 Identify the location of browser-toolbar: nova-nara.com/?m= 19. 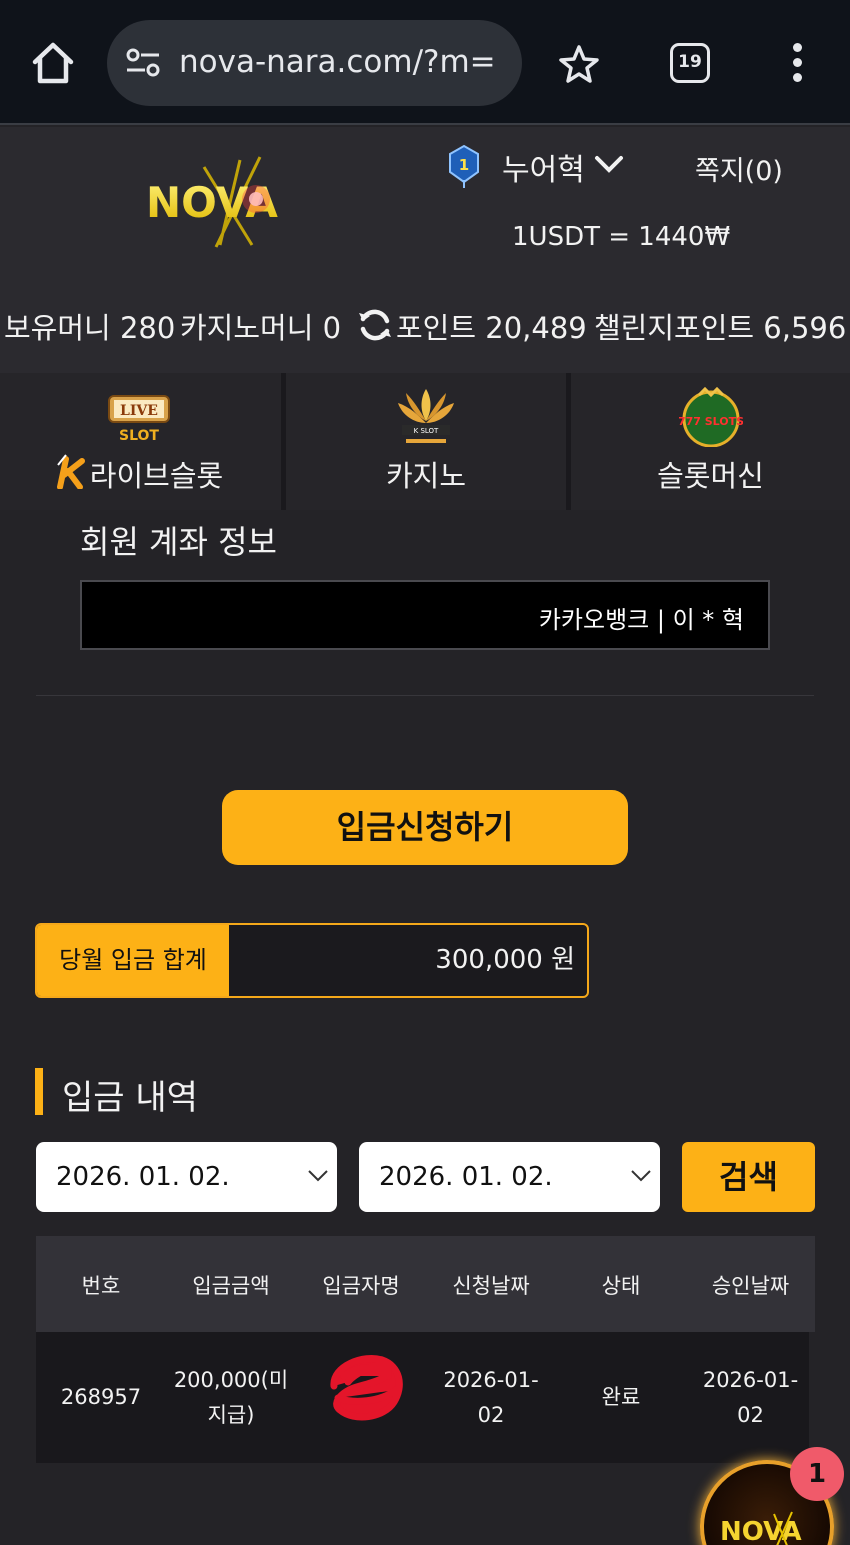
(425, 62).